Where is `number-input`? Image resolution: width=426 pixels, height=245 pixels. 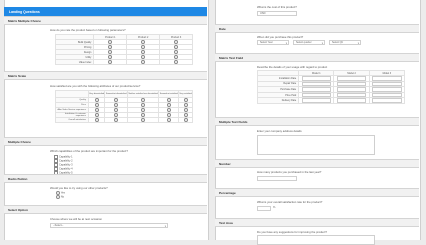 number-input is located at coordinates (277, 178).